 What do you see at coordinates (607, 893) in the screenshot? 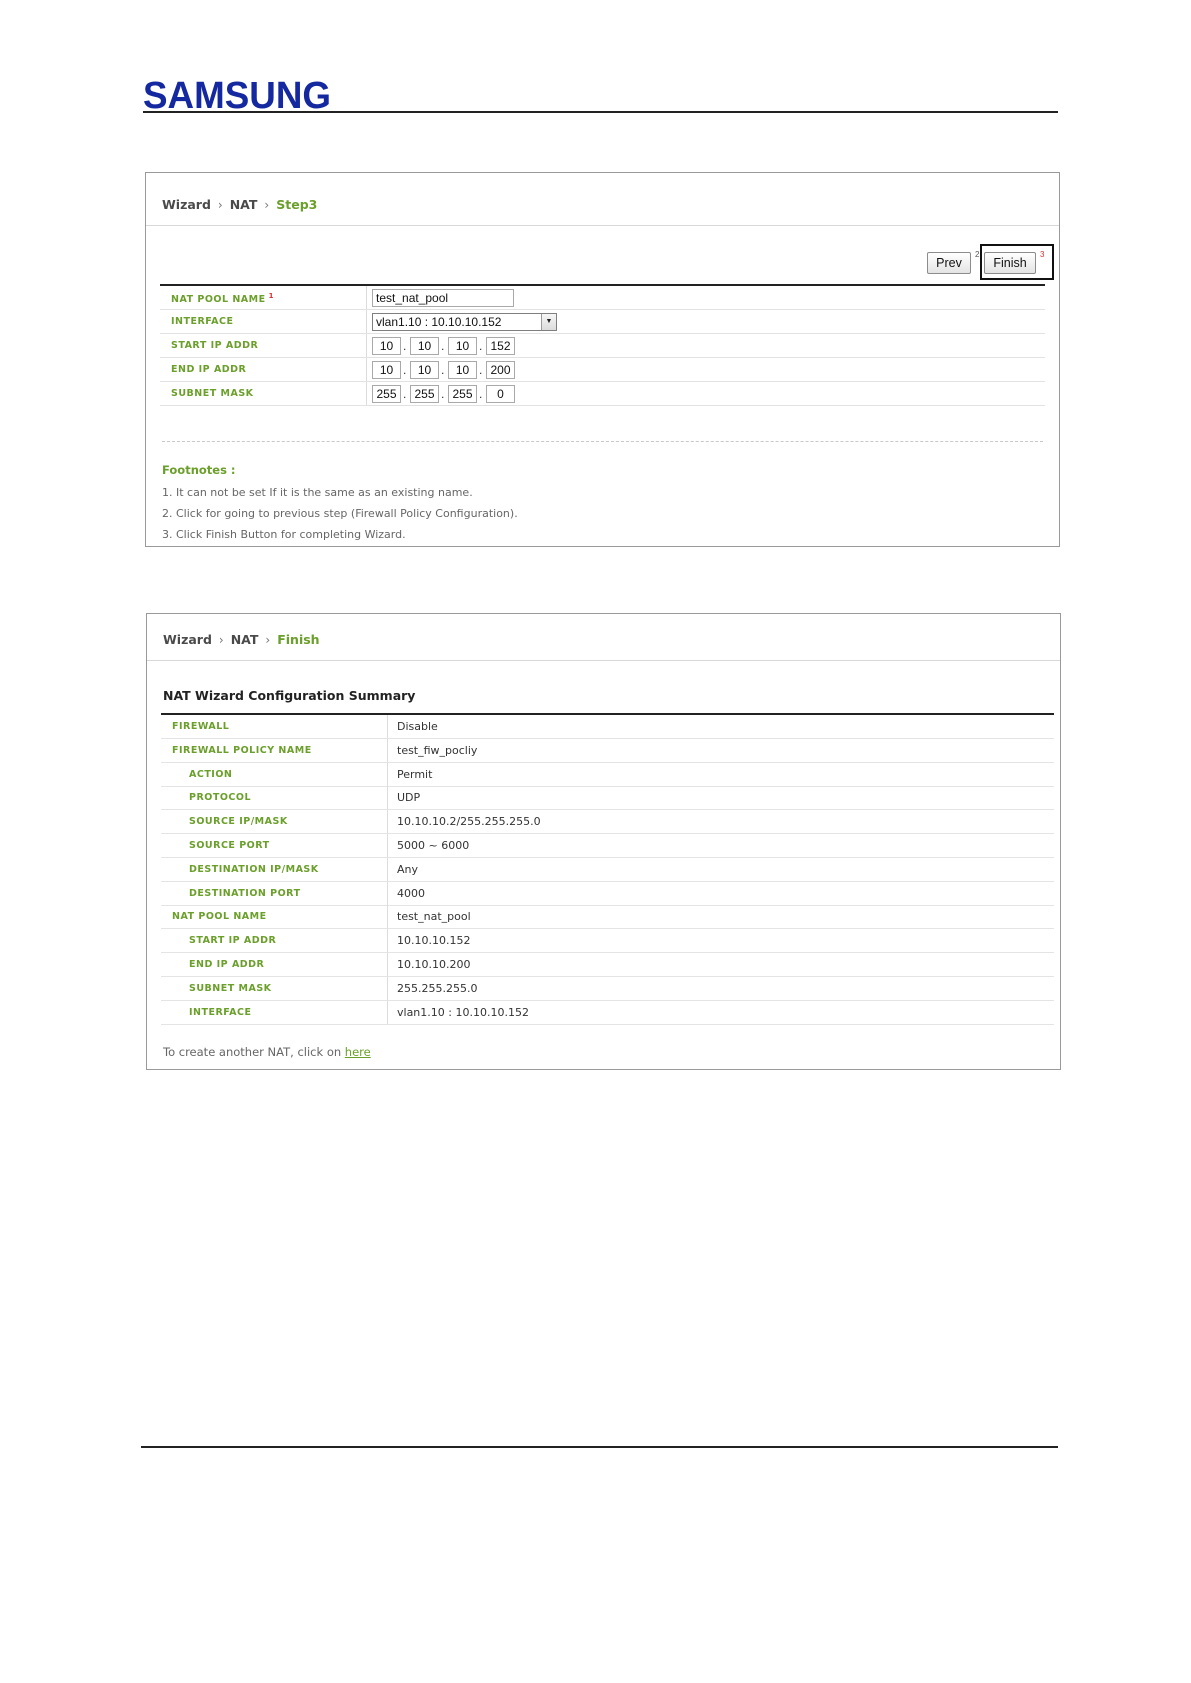
I see `summary-row: DESTINATION PORT 4000` at bounding box center [607, 893].